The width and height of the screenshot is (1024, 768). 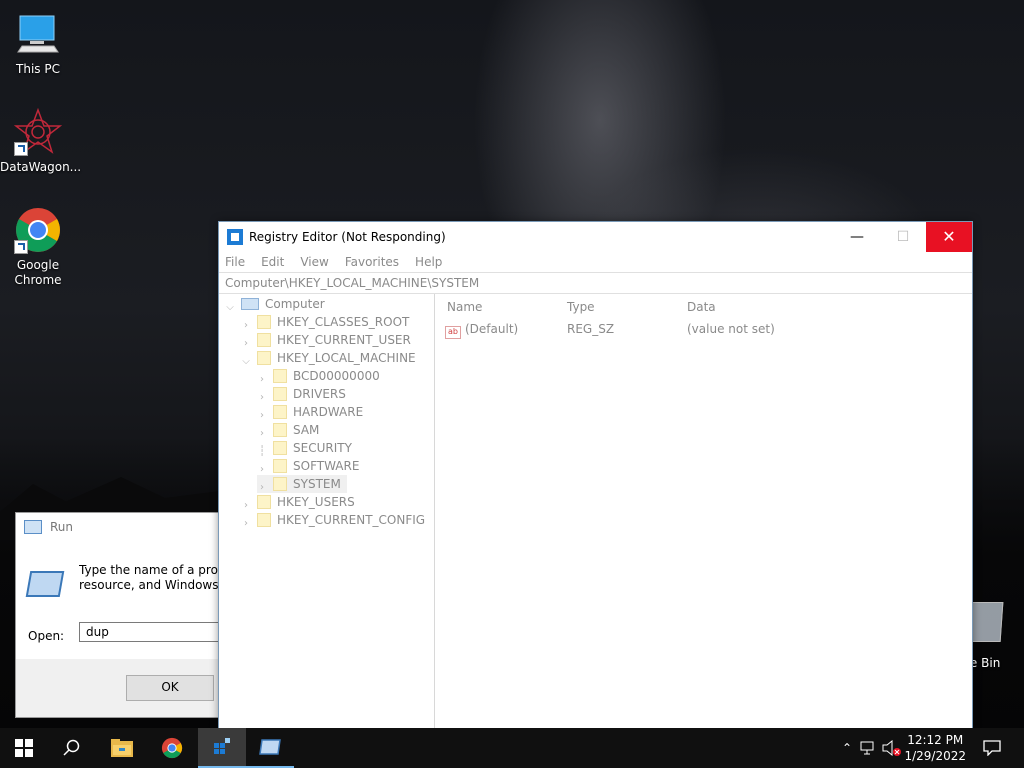 I want to click on start-button, so click(x=24, y=748).